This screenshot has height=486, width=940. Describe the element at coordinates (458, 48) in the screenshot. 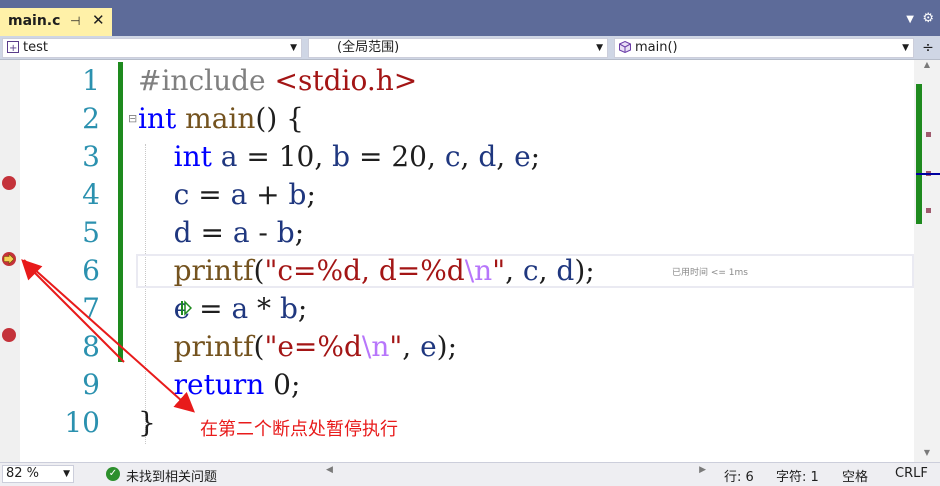

I see `scope-dropdown: (全局范围) ▼` at that location.